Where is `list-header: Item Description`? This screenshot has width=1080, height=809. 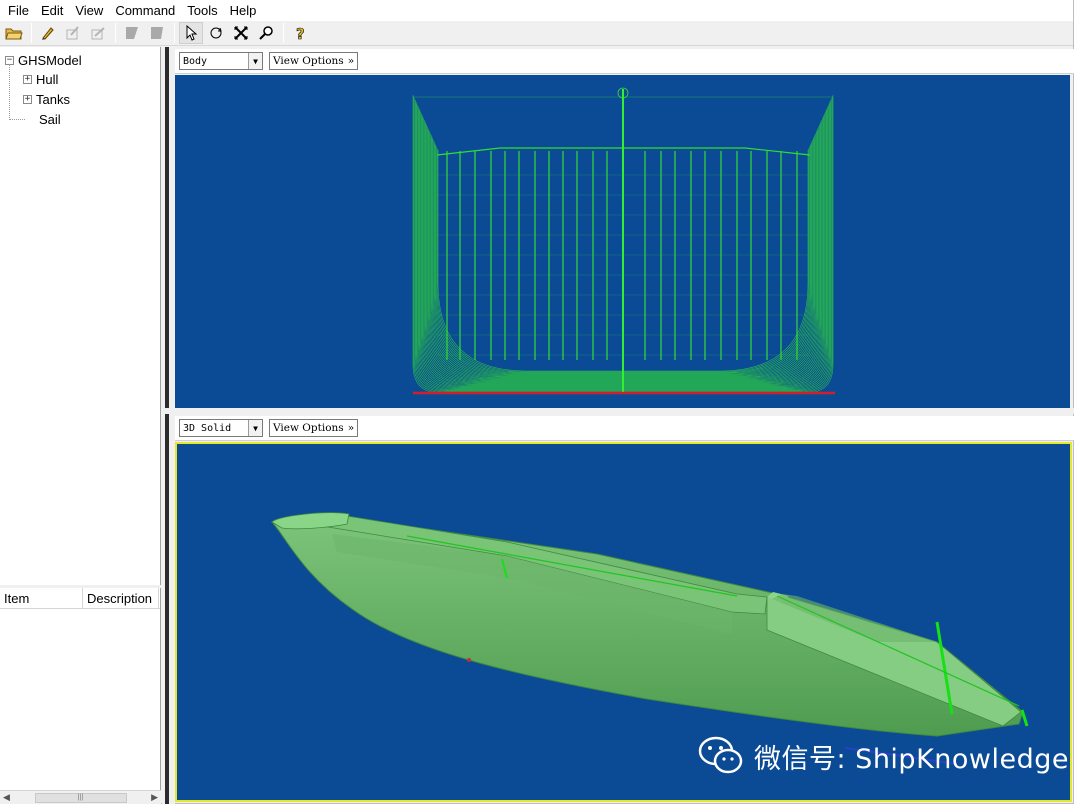 list-header: Item Description is located at coordinates (80, 598).